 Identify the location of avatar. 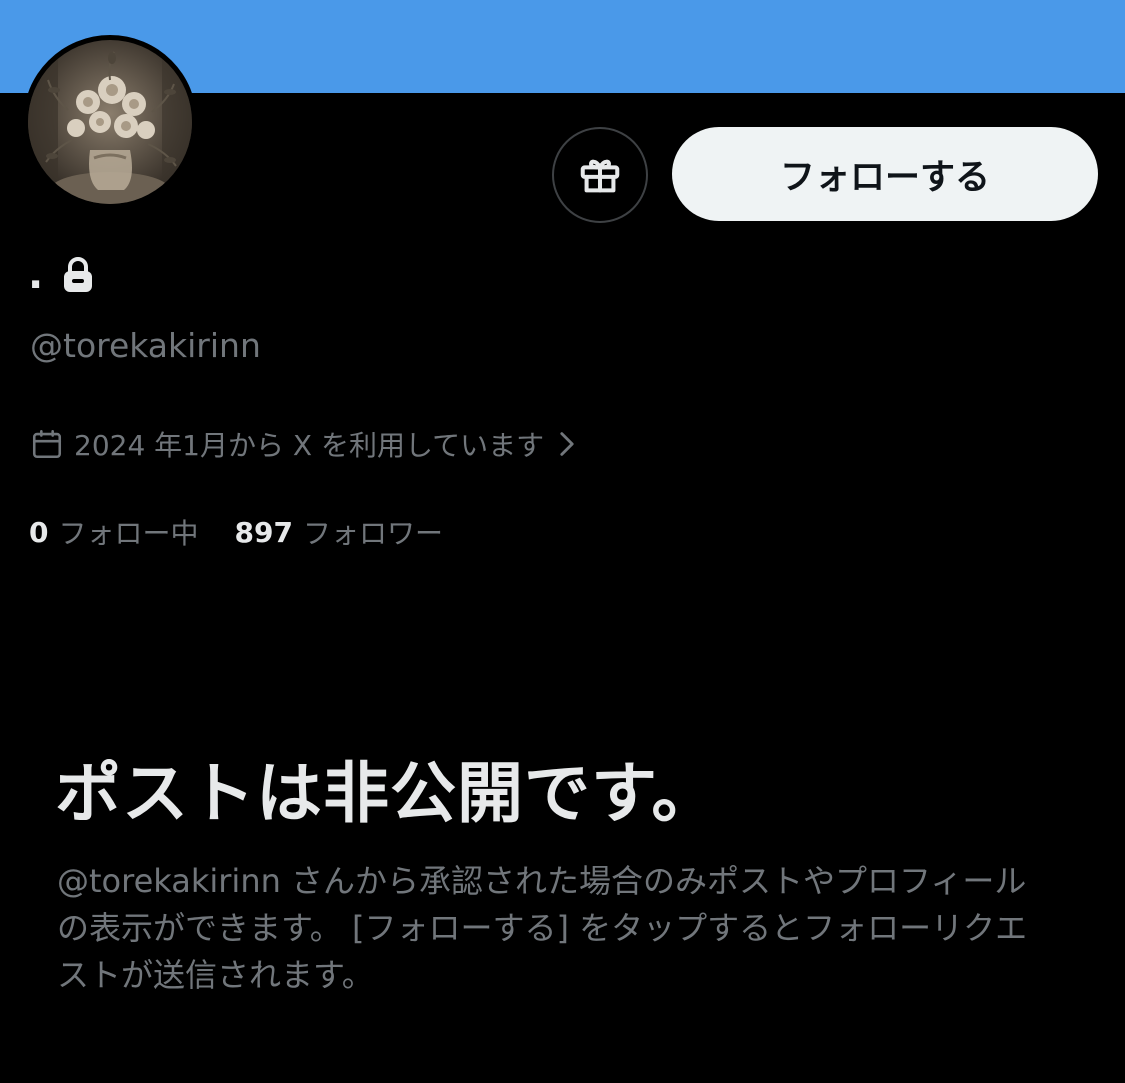
(110, 122).